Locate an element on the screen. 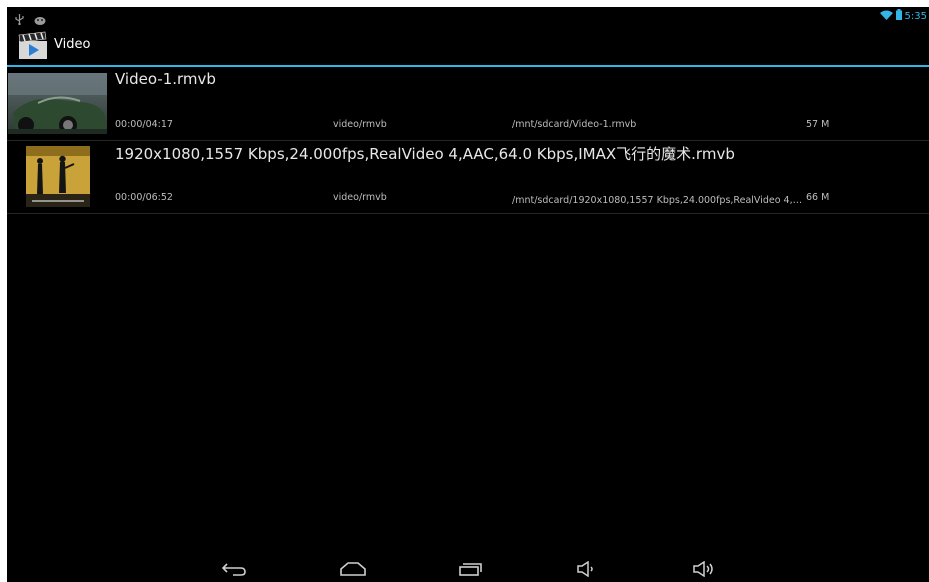 Image resolution: width=929 pixels, height=582 pixels. video-size: 57 M is located at coordinates (818, 124).